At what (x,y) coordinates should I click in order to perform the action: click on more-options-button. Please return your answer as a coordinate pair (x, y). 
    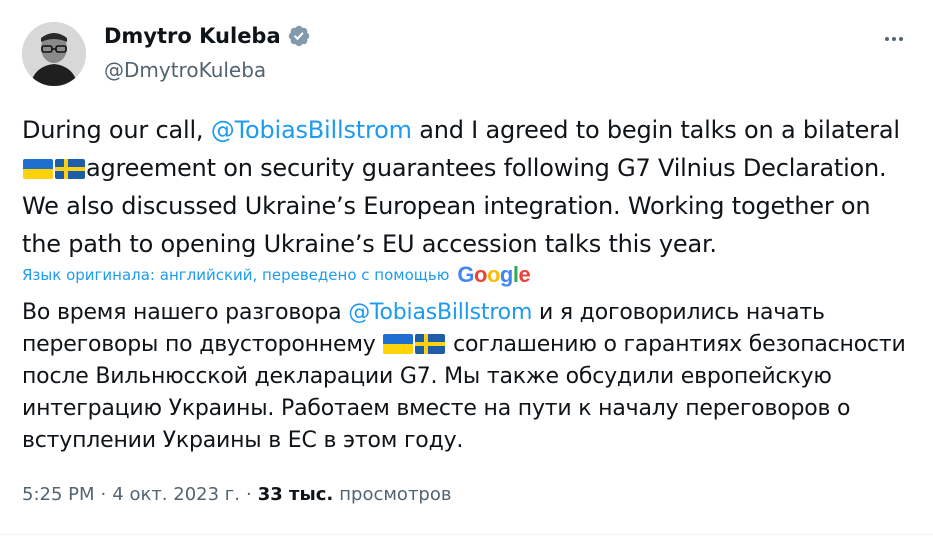
    Looking at the image, I should click on (894, 39).